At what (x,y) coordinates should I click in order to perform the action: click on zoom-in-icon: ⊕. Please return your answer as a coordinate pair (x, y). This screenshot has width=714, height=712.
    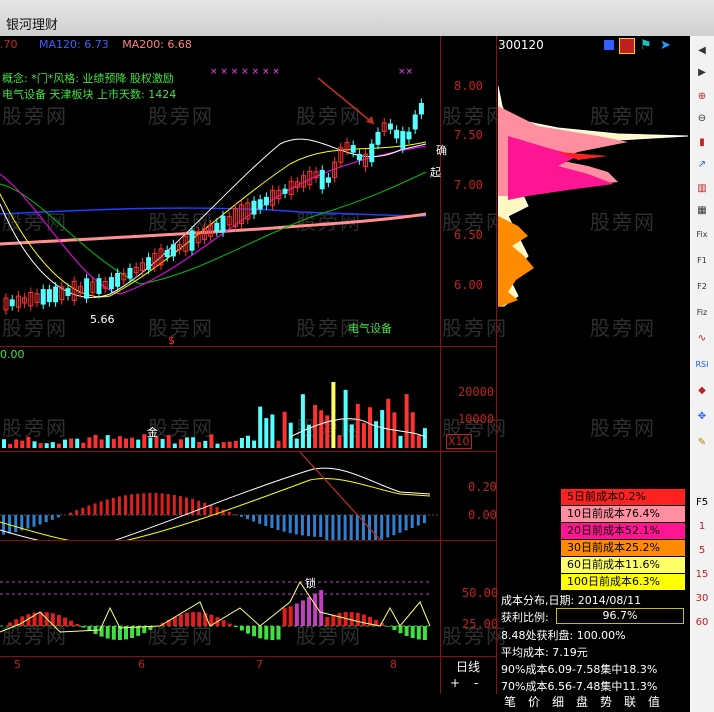
    Looking at the image, I should click on (702, 96).